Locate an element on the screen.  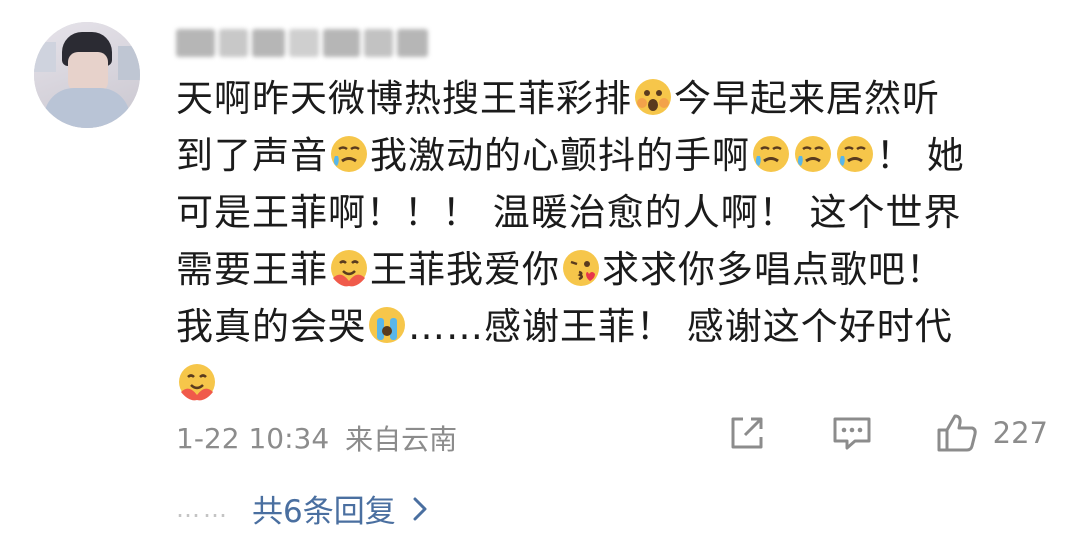
comment-line-1: 天啊昨天微博热搜王菲彩排 今早起来居然听 is located at coordinates (558, 98).